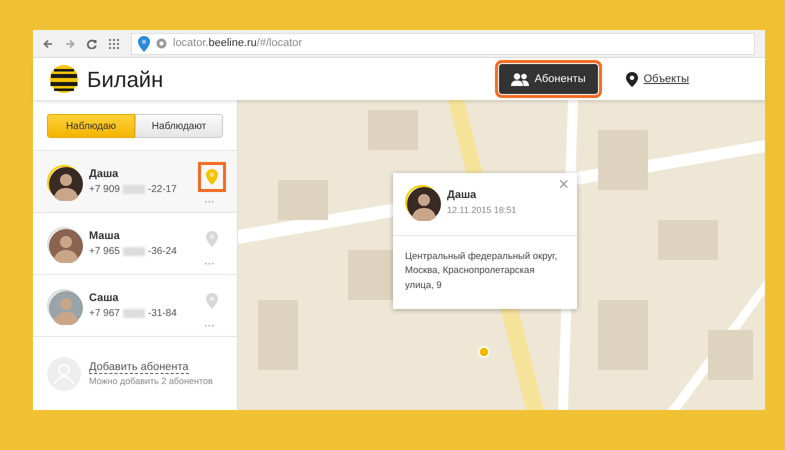 This screenshot has height=450, width=785. Describe the element at coordinates (657, 79) in the screenshot. I see `nav-tab: Объекты` at that location.